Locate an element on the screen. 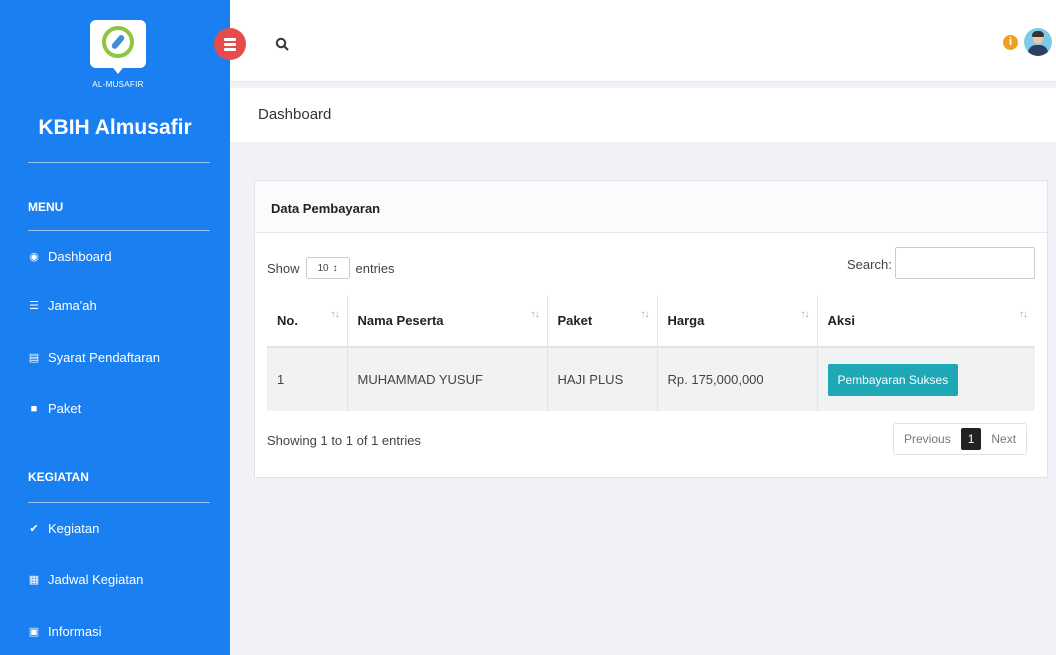  pagination: Previous 1 Next is located at coordinates (960, 439).